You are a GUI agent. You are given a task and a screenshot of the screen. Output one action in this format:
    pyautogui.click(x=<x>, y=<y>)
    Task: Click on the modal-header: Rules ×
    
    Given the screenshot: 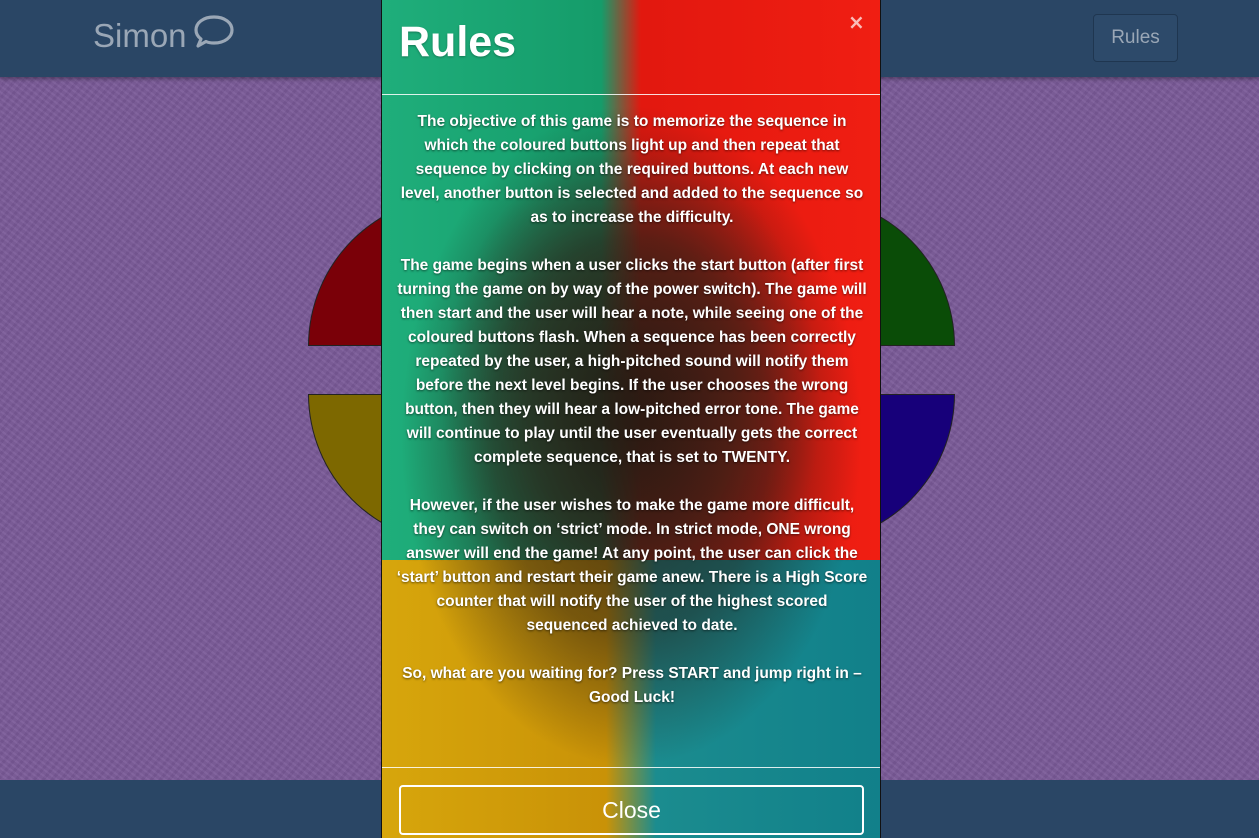 What is the action you would take?
    pyautogui.click(x=631, y=47)
    